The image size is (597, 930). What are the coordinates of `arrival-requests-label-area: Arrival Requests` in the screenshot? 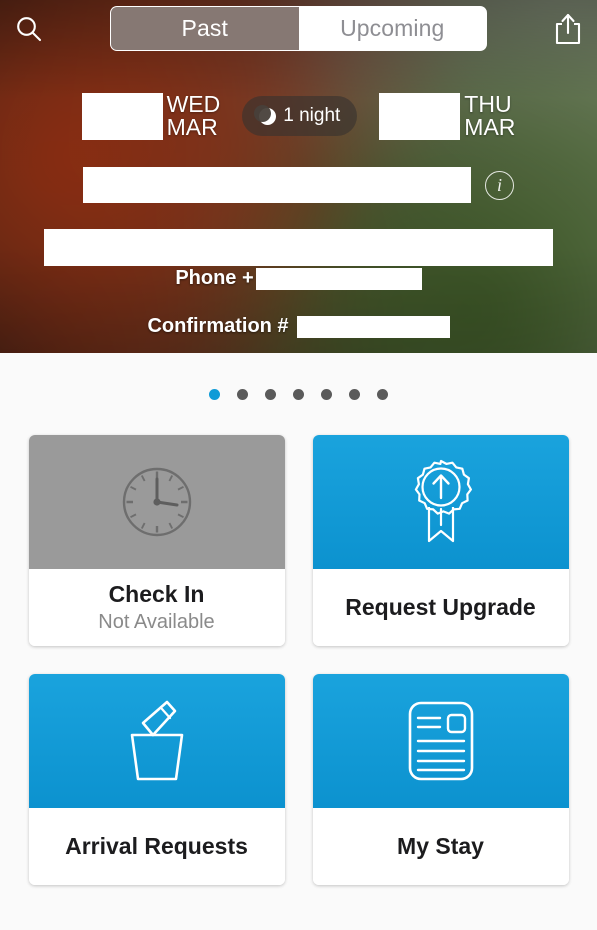 It's located at (156, 846).